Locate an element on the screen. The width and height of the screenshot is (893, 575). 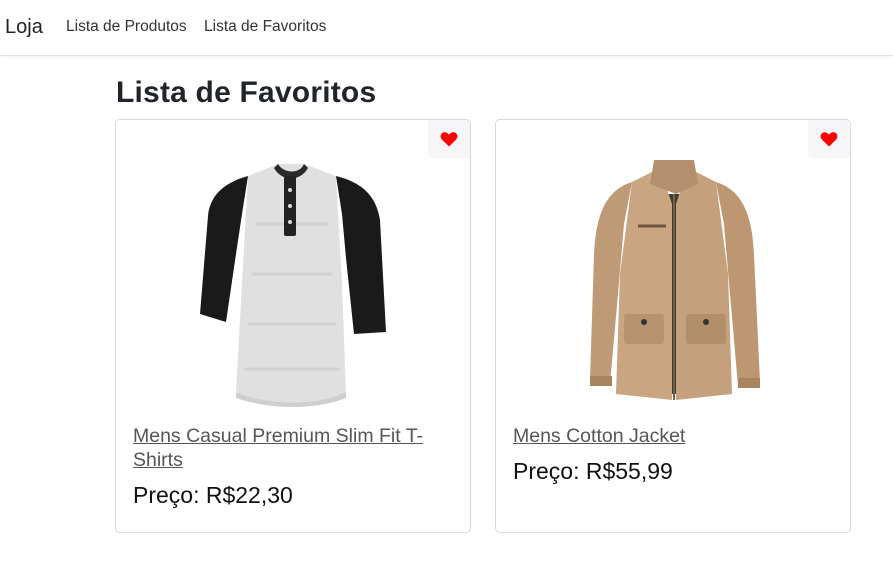
page-title: Lista de Favoritos is located at coordinates (246, 92).